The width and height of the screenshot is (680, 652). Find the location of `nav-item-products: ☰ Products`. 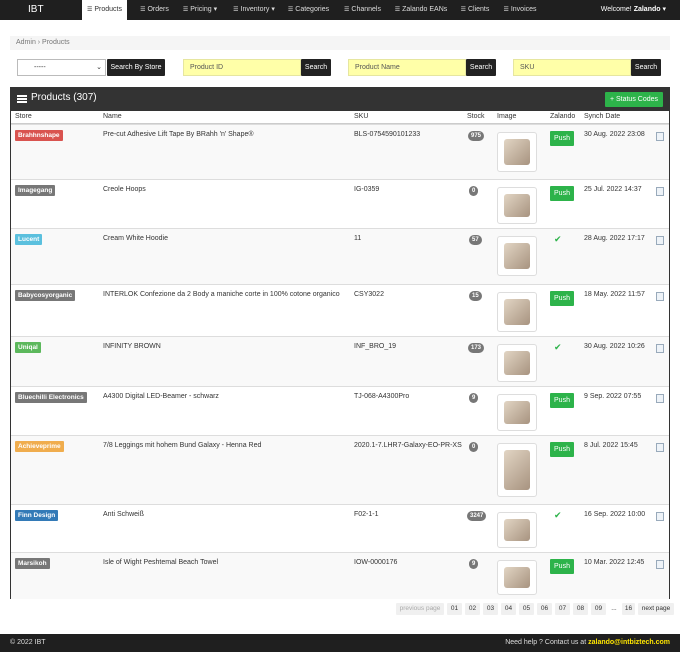

nav-item-products: ☰ Products is located at coordinates (104, 10).